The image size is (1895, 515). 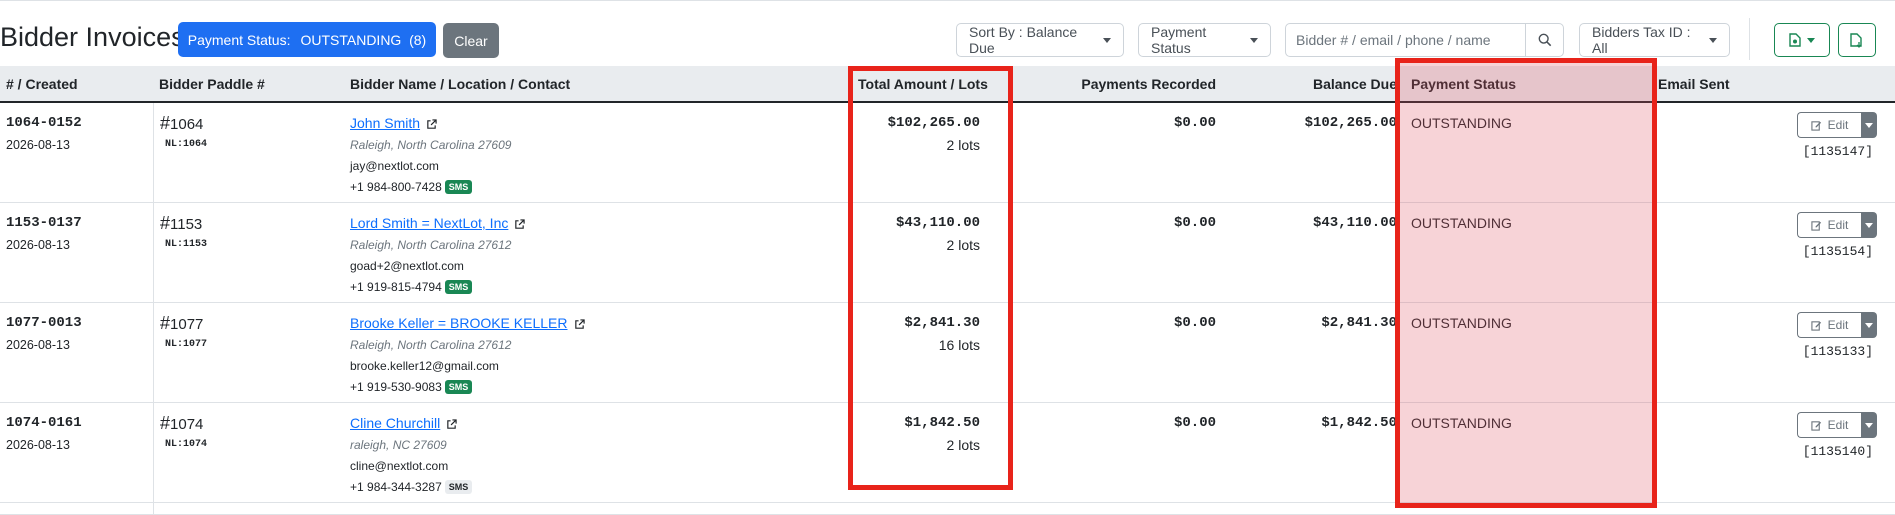 I want to click on payment-status-filter-pill: Payment Status: OUTSTANDING (8), so click(x=307, y=39).